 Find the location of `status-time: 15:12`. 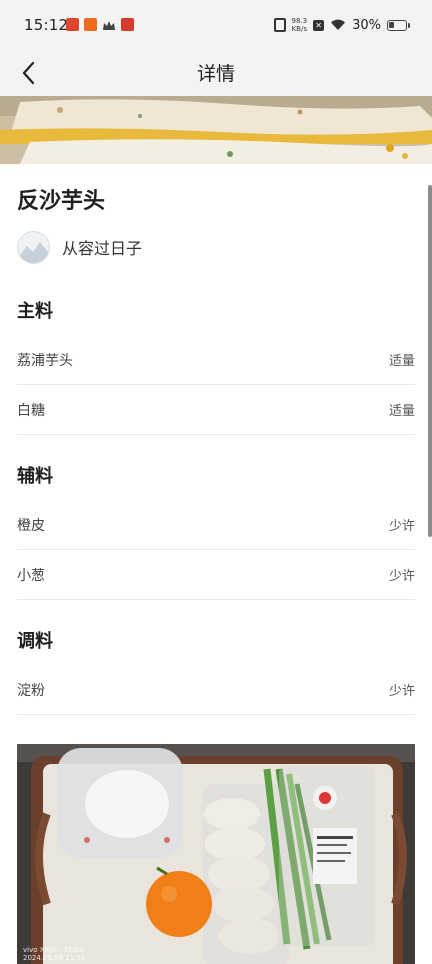

status-time: 15:12 is located at coordinates (46, 25).